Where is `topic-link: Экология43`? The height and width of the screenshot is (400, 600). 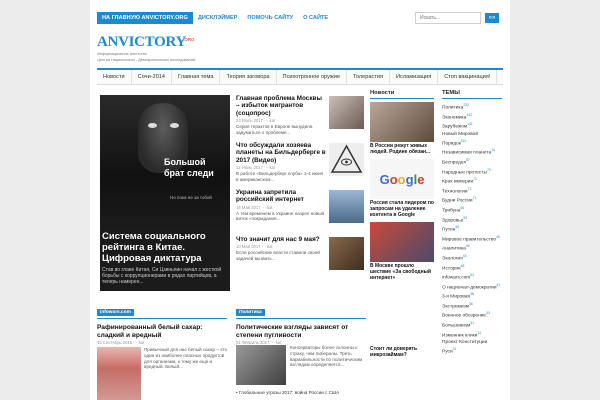 topic-link: Экология43 is located at coordinates (472, 258).